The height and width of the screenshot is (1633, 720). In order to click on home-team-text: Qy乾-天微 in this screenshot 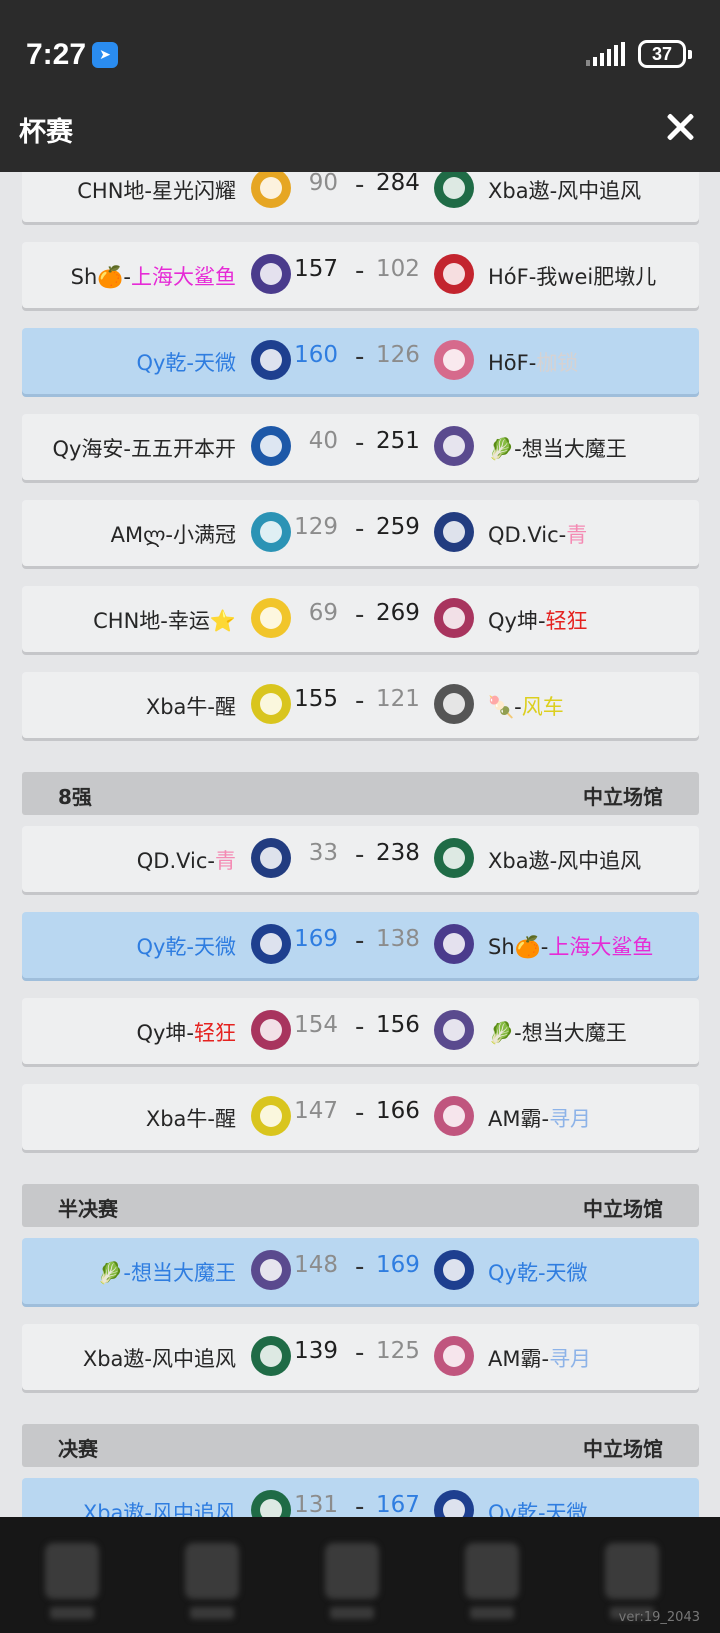, I will do `click(186, 947)`.